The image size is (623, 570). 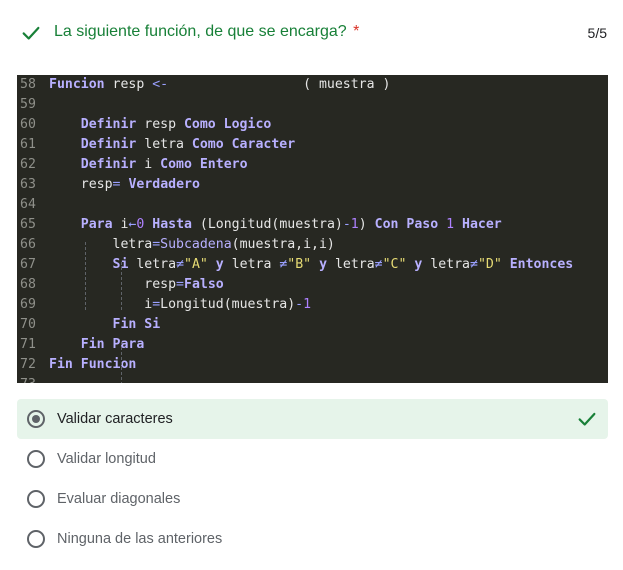 What do you see at coordinates (192, 244) in the screenshot?
I see `code-text: letra=Subcadena(muestra,i,i)` at bounding box center [192, 244].